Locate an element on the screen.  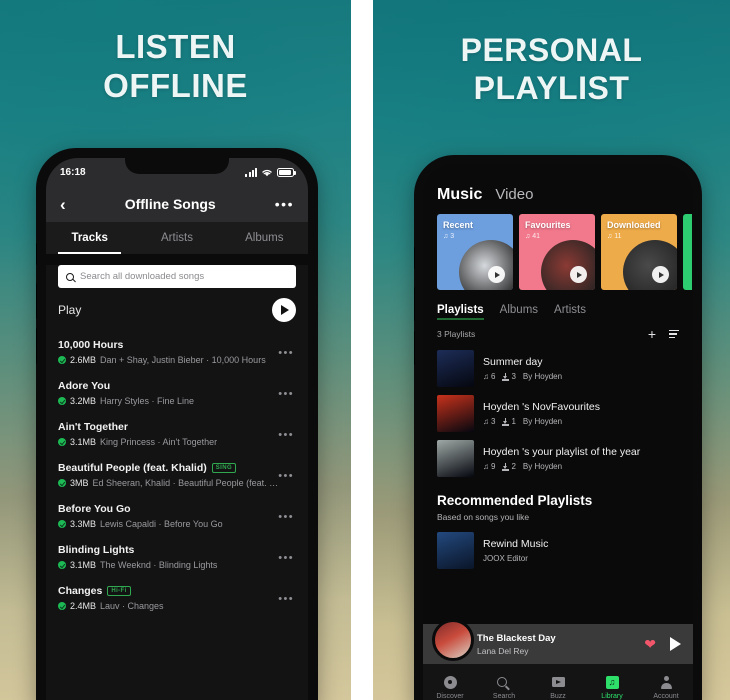
quick-card: Recent ♫ 3 is located at coordinates (475, 252).